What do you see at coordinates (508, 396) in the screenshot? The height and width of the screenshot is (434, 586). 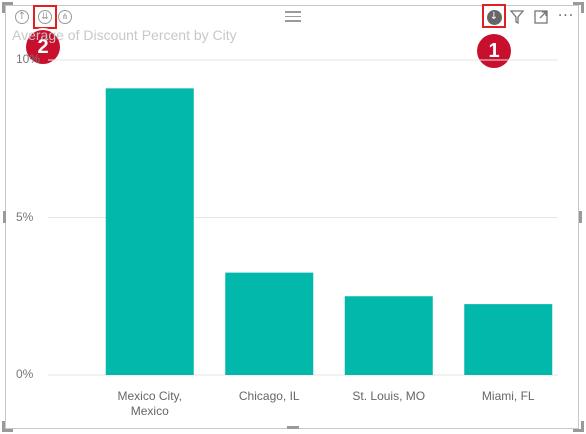 I see `x-tick-label: Miami, FL` at bounding box center [508, 396].